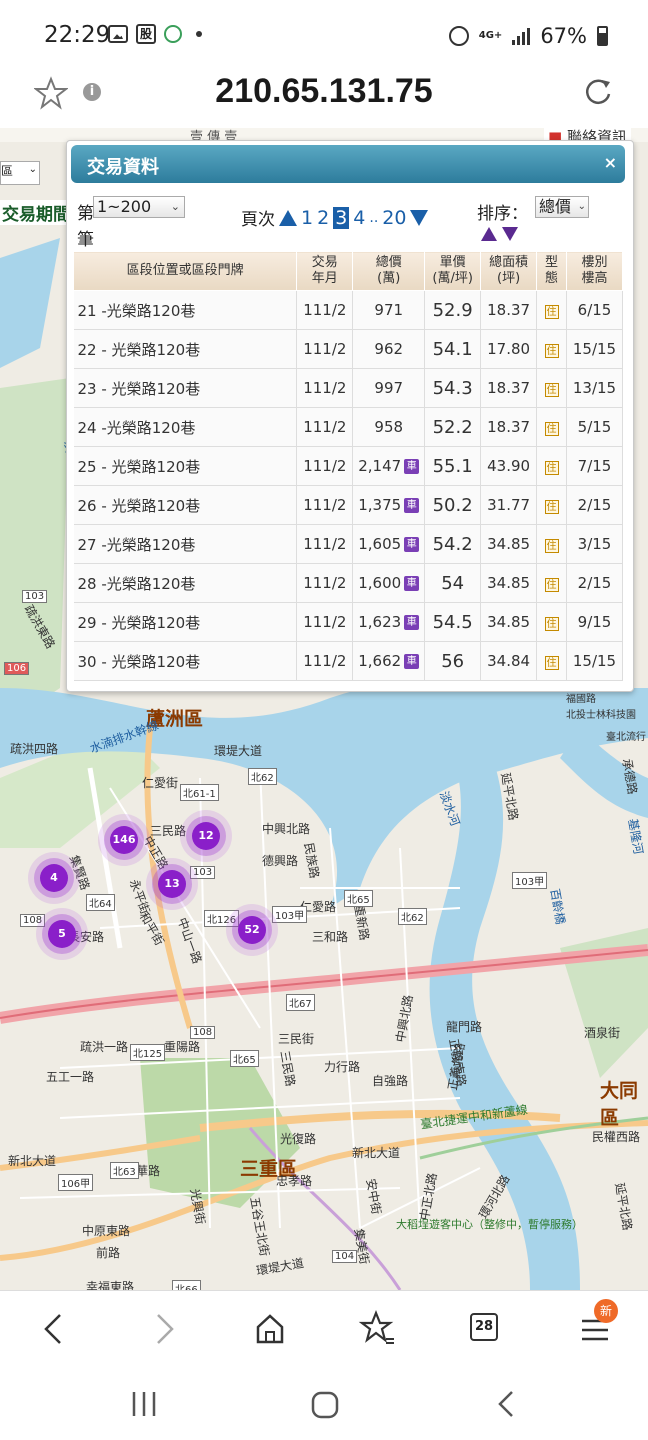 The width and height of the screenshot is (648, 1440). Describe the element at coordinates (499, 234) in the screenshot. I see `sort-direction` at that location.